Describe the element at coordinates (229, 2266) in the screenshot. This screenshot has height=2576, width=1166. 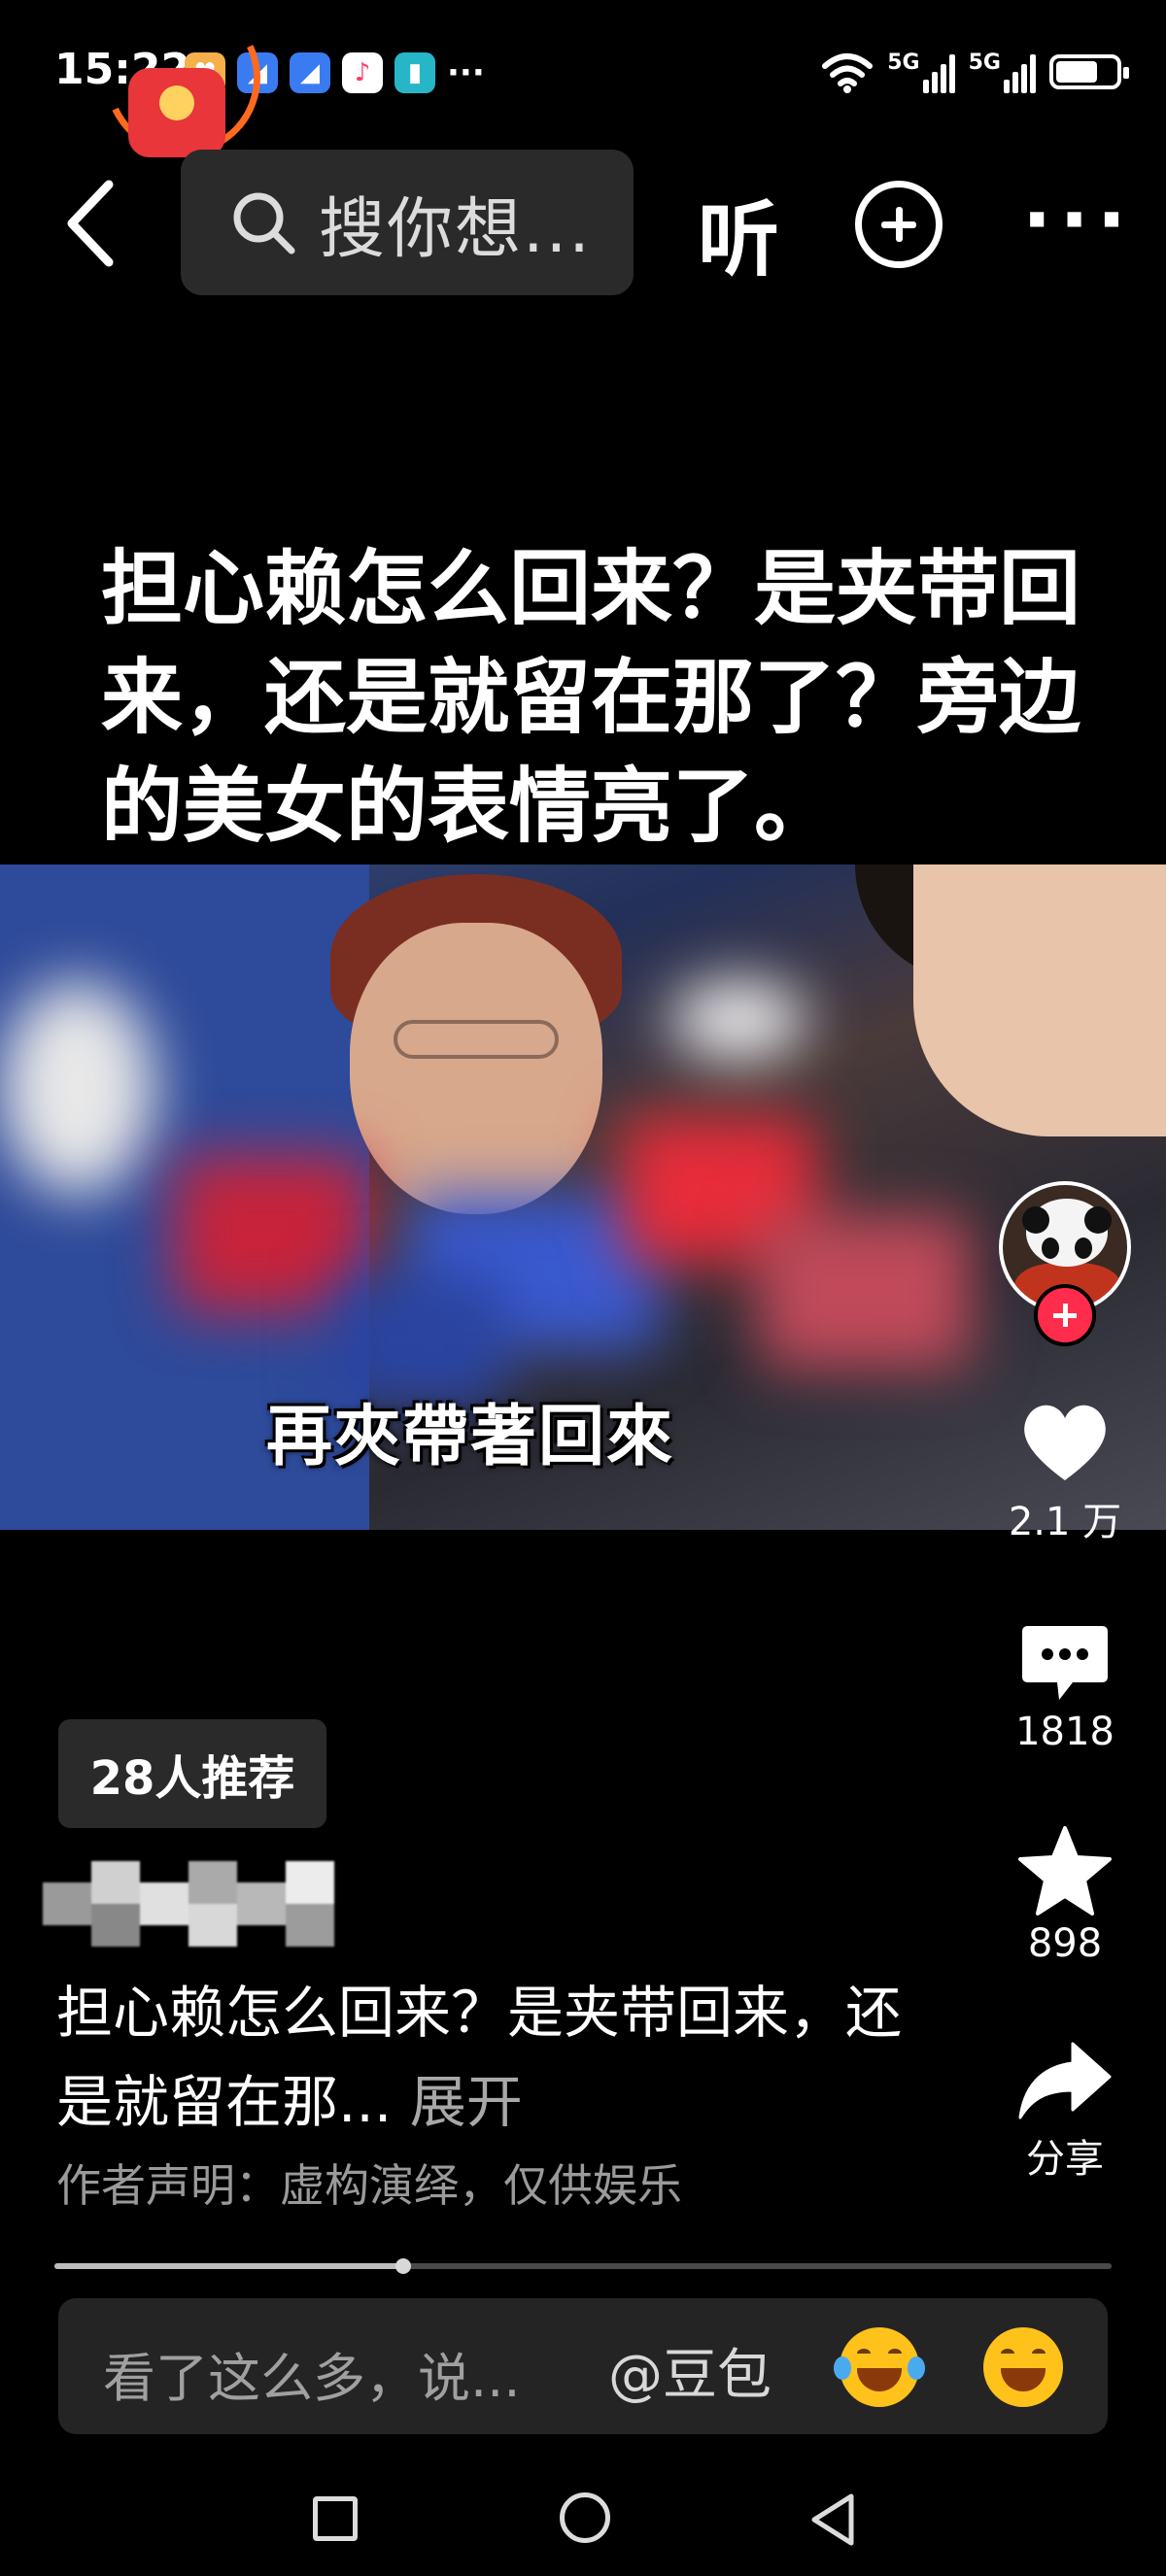
I see `progress-fill` at that location.